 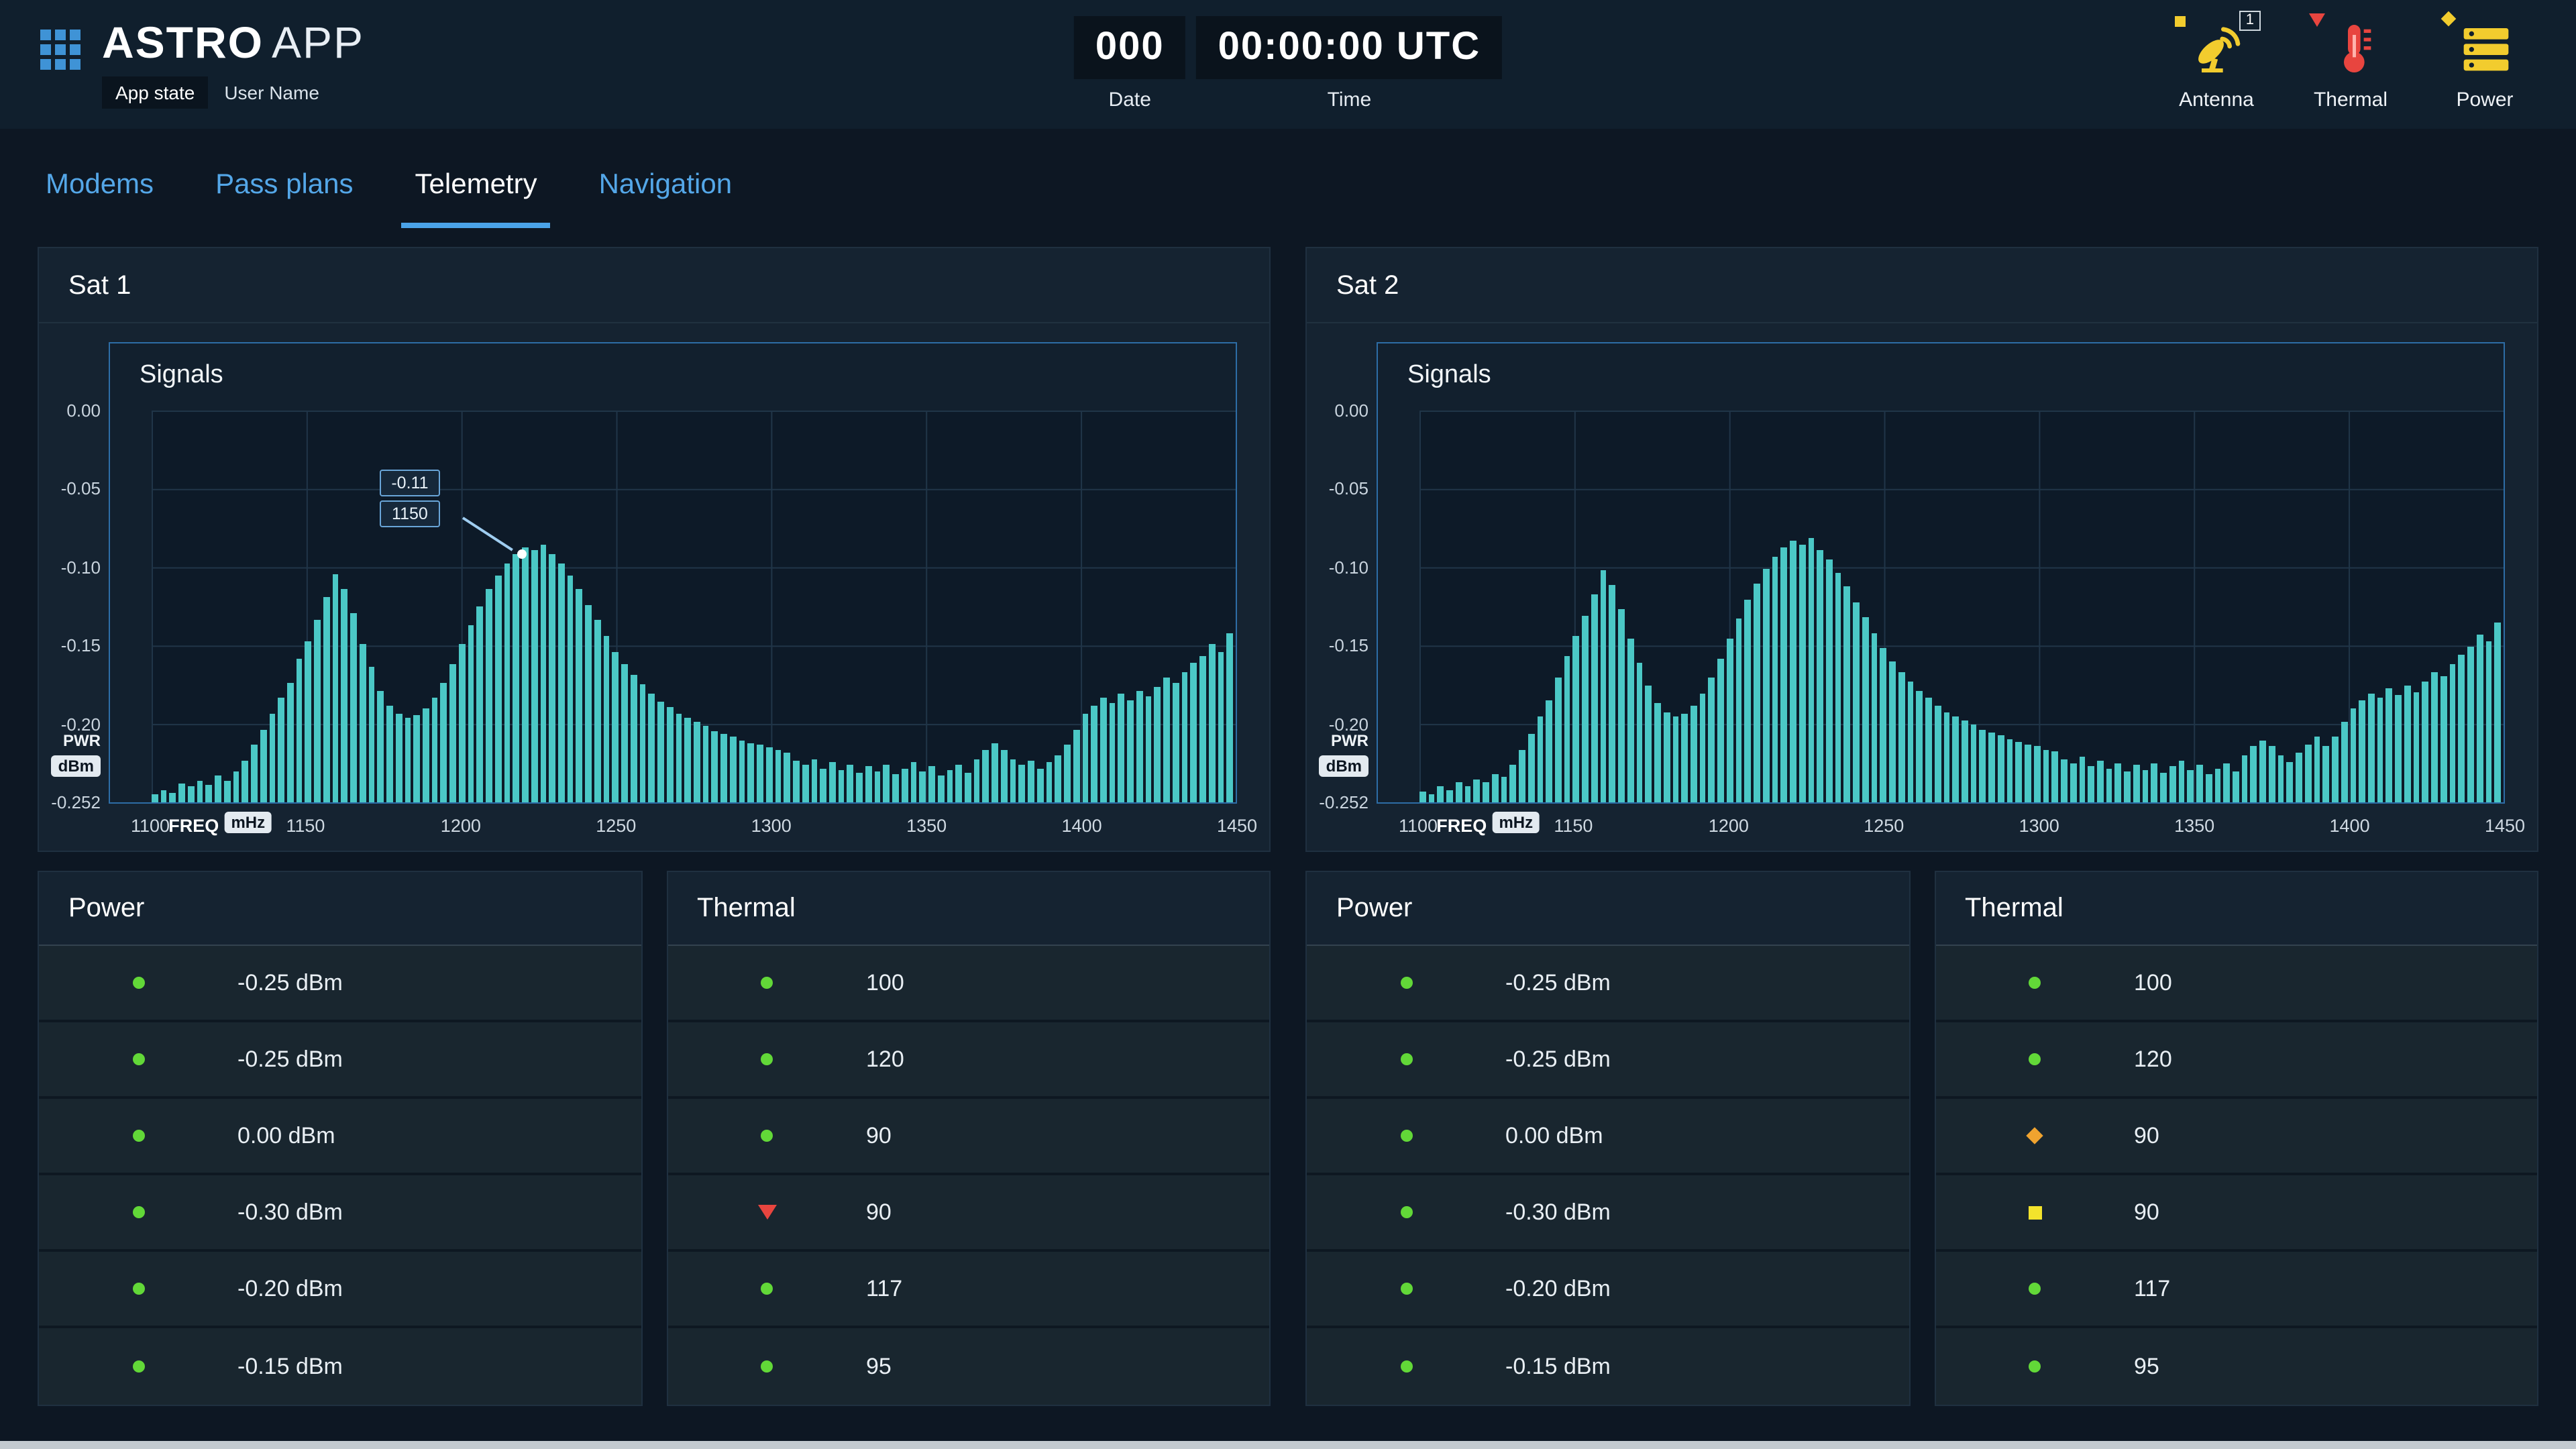 I want to click on sat1-signals-panel: Signals -0.11 1150, so click(x=673, y=573).